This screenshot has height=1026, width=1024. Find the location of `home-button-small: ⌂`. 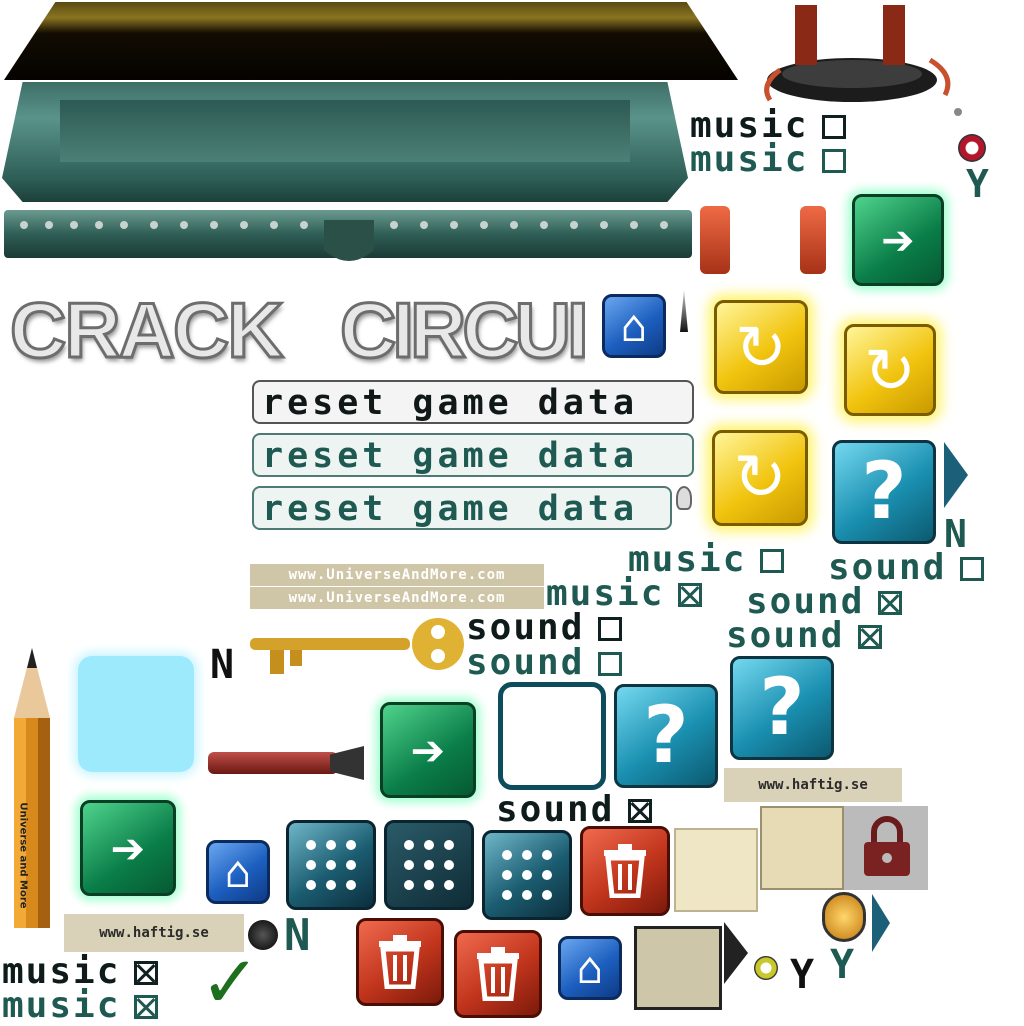

home-button-small: ⌂ is located at coordinates (634, 326).